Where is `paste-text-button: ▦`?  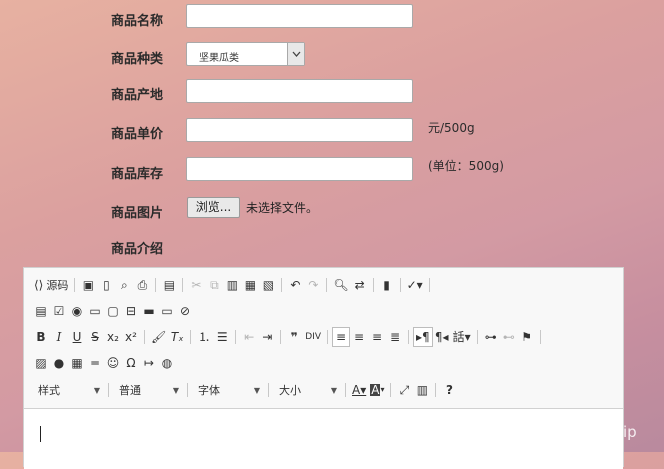 paste-text-button: ▦ is located at coordinates (250, 285).